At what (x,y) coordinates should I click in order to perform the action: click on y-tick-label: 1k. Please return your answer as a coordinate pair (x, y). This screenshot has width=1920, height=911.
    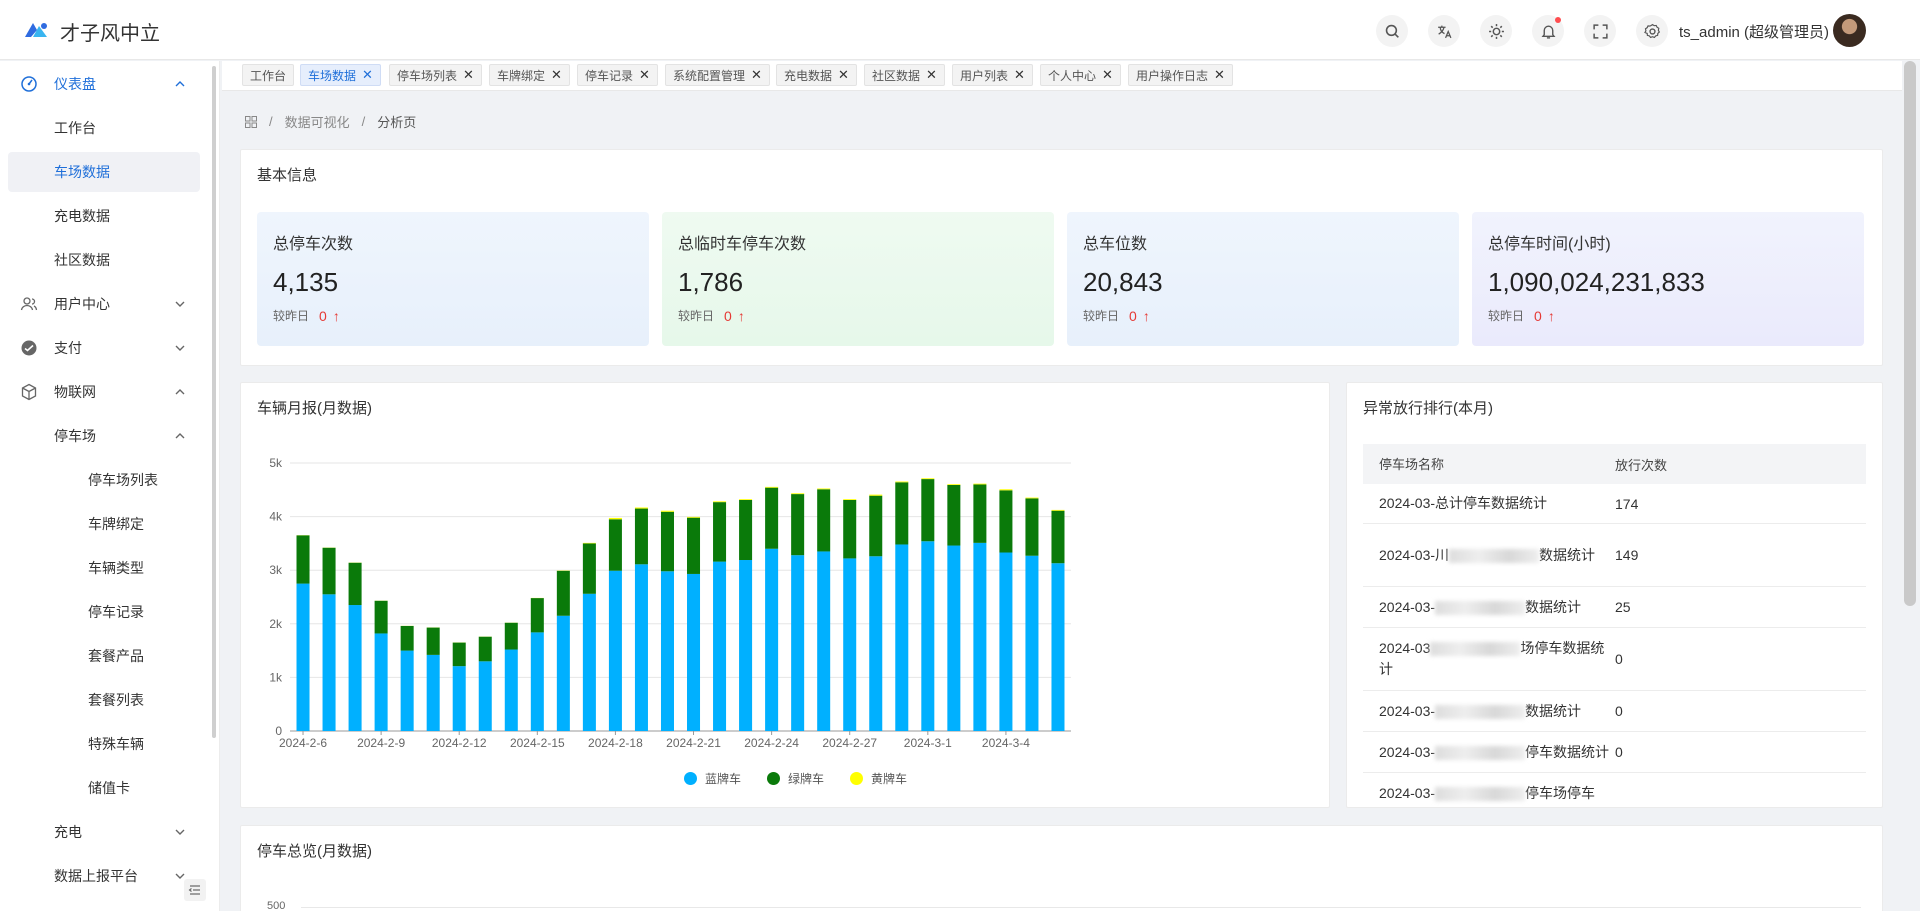
    Looking at the image, I should click on (276, 677).